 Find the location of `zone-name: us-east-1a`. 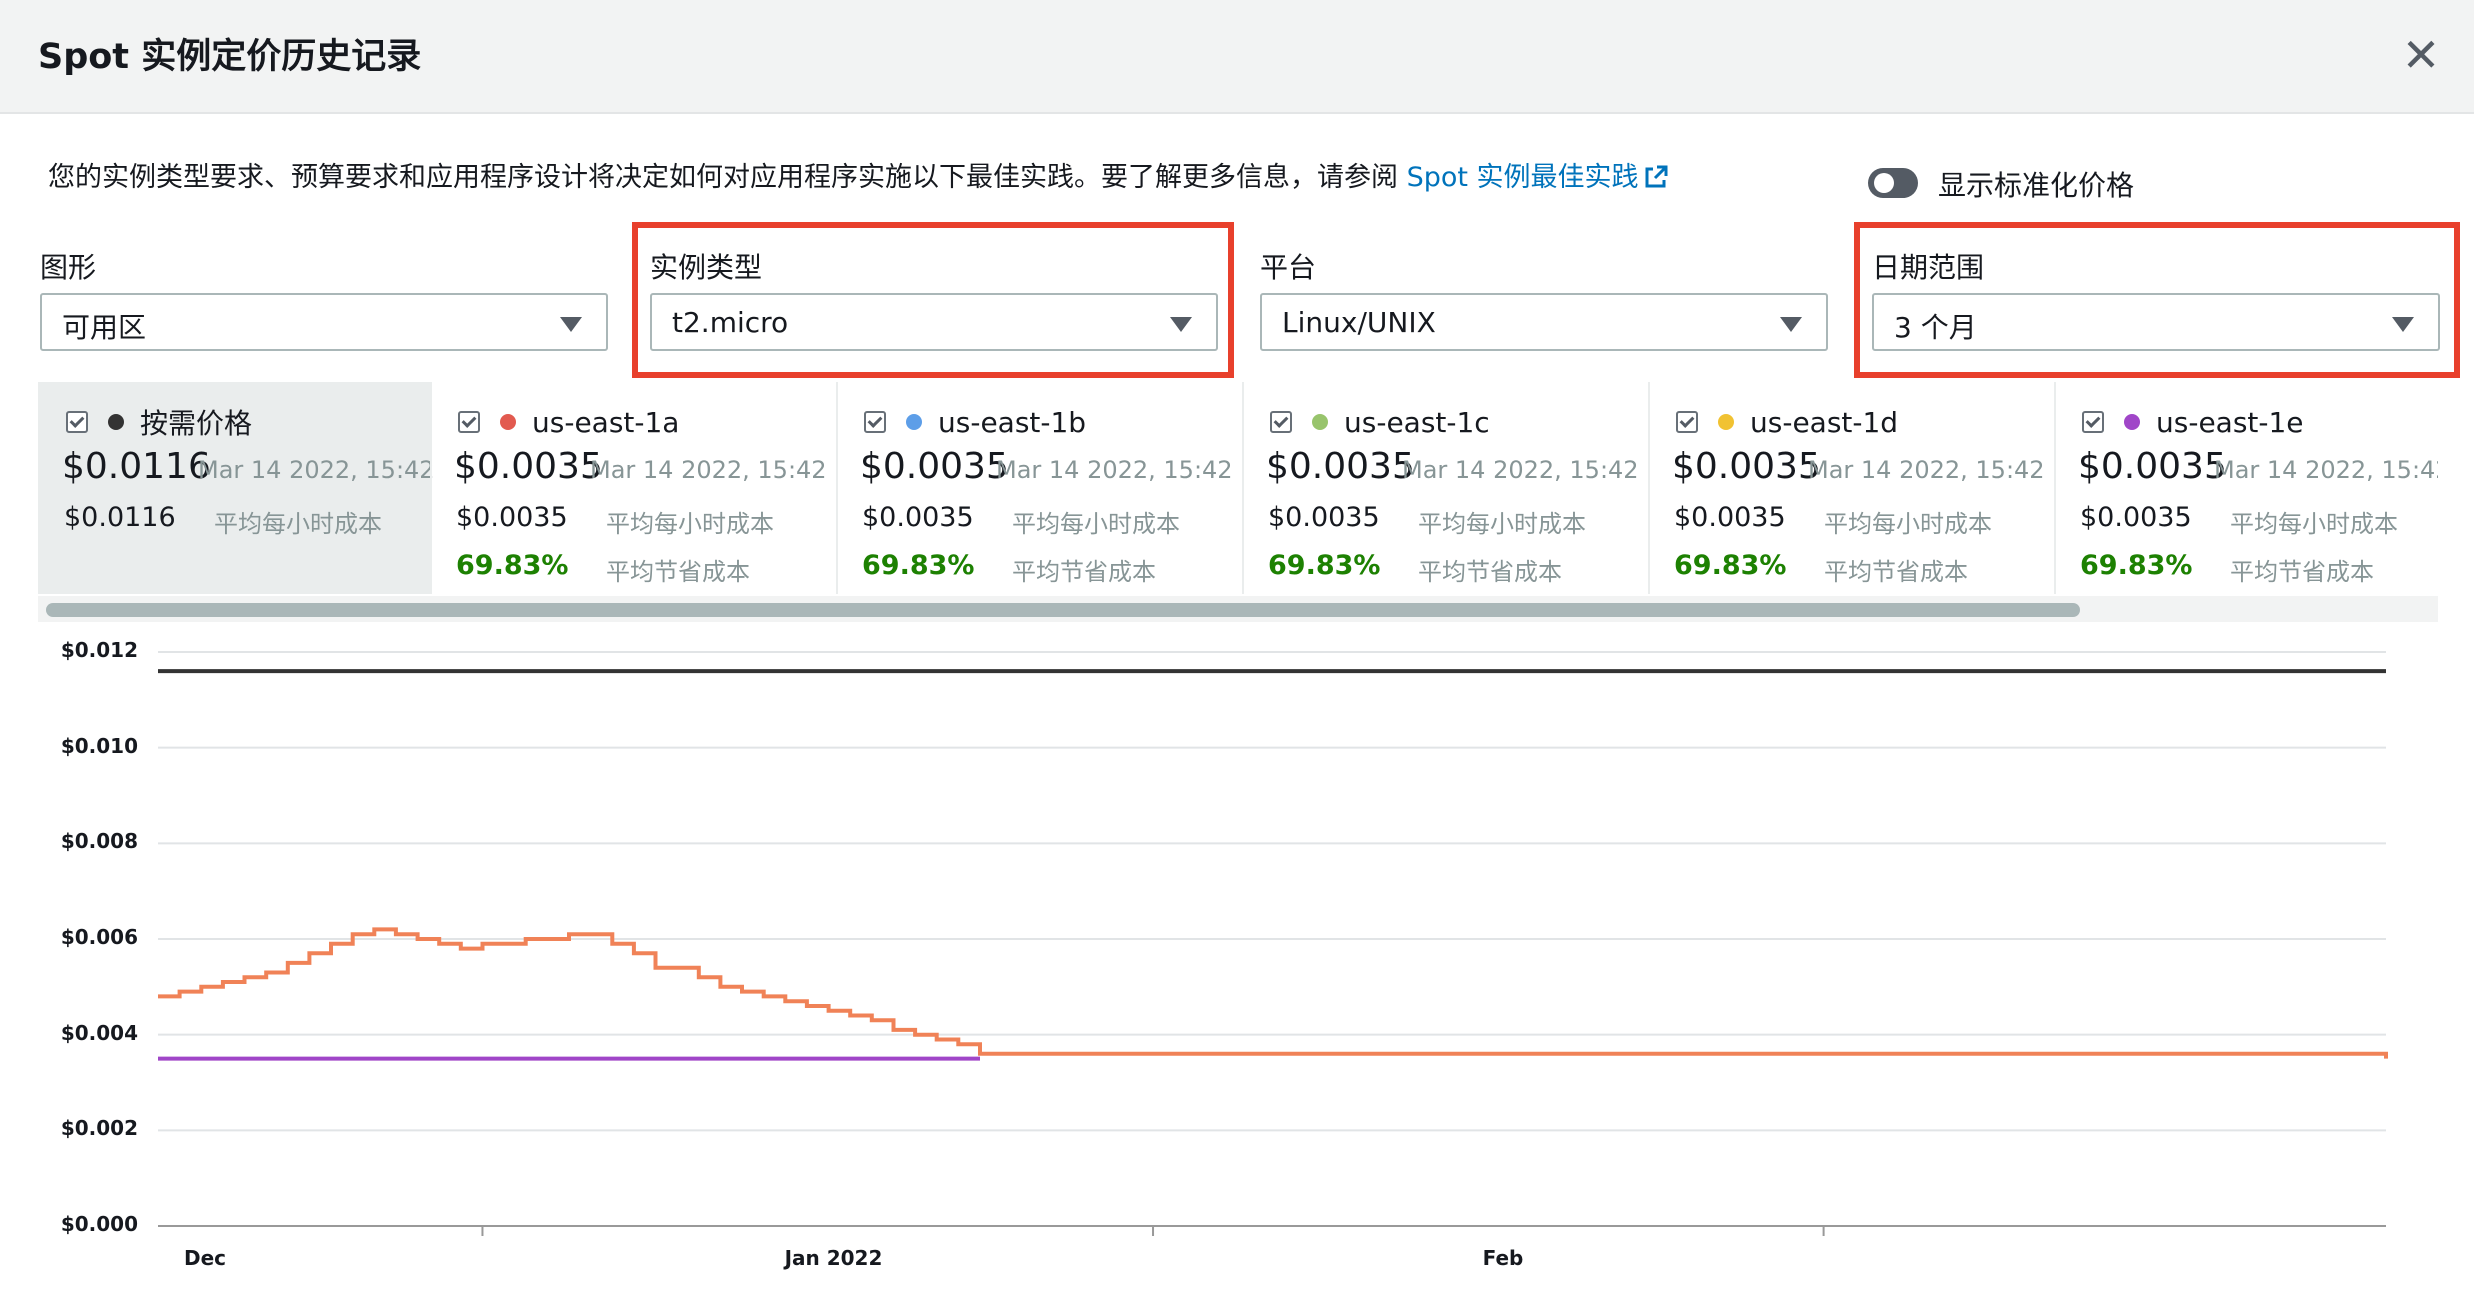

zone-name: us-east-1a is located at coordinates (606, 422).